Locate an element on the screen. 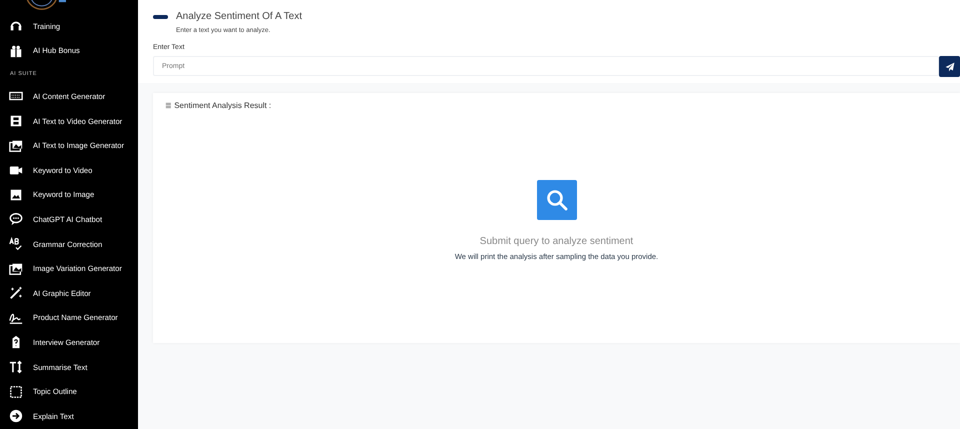 Image resolution: width=960 pixels, height=429 pixels. page-title: Analyze Sentiment Of A Text is located at coordinates (239, 16).